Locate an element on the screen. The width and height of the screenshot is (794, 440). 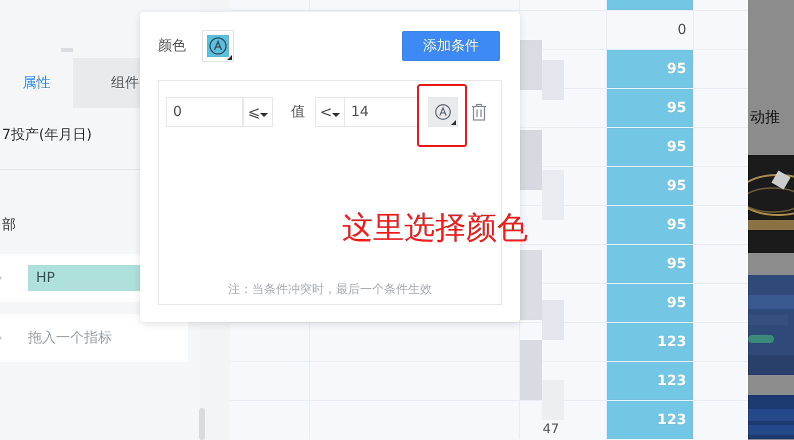
drop-zone-hint: 拖入一个指标 is located at coordinates (70, 338).